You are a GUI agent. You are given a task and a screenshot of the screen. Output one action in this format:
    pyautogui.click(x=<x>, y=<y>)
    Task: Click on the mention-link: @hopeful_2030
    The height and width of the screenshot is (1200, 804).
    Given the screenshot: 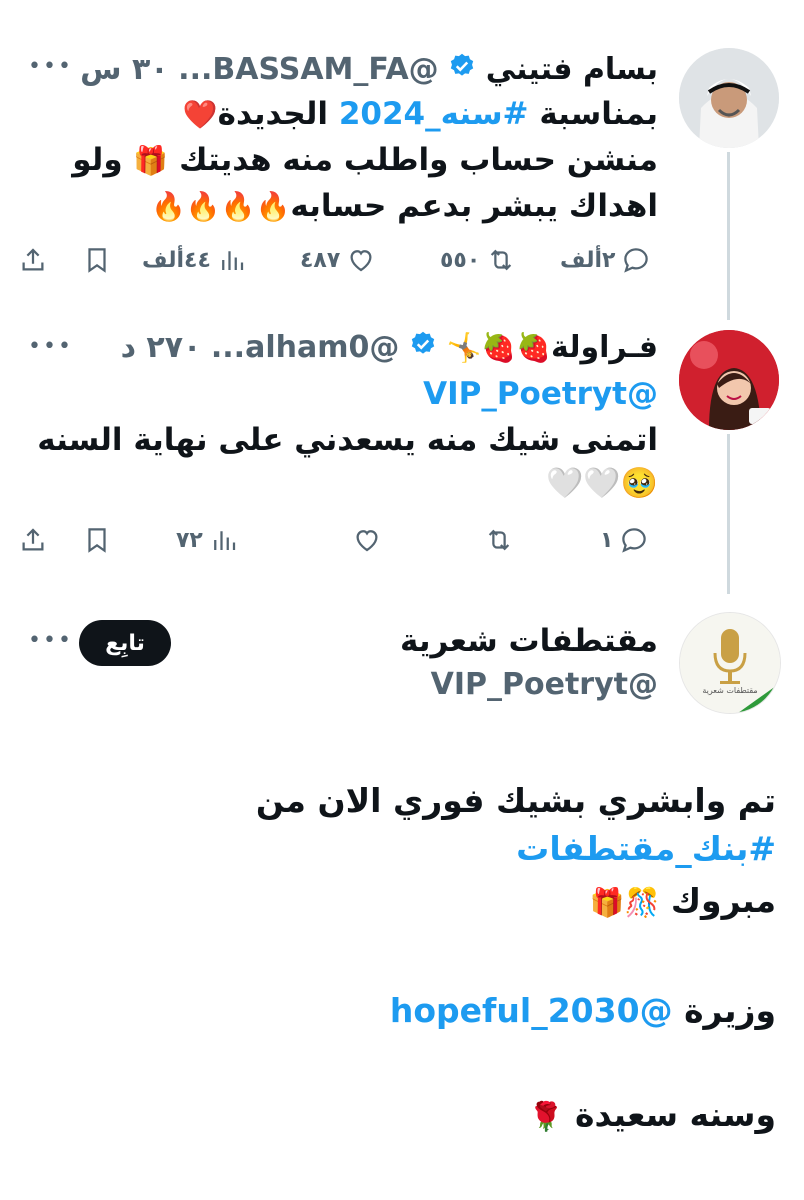 What is the action you would take?
    pyautogui.click(x=531, y=1010)
    